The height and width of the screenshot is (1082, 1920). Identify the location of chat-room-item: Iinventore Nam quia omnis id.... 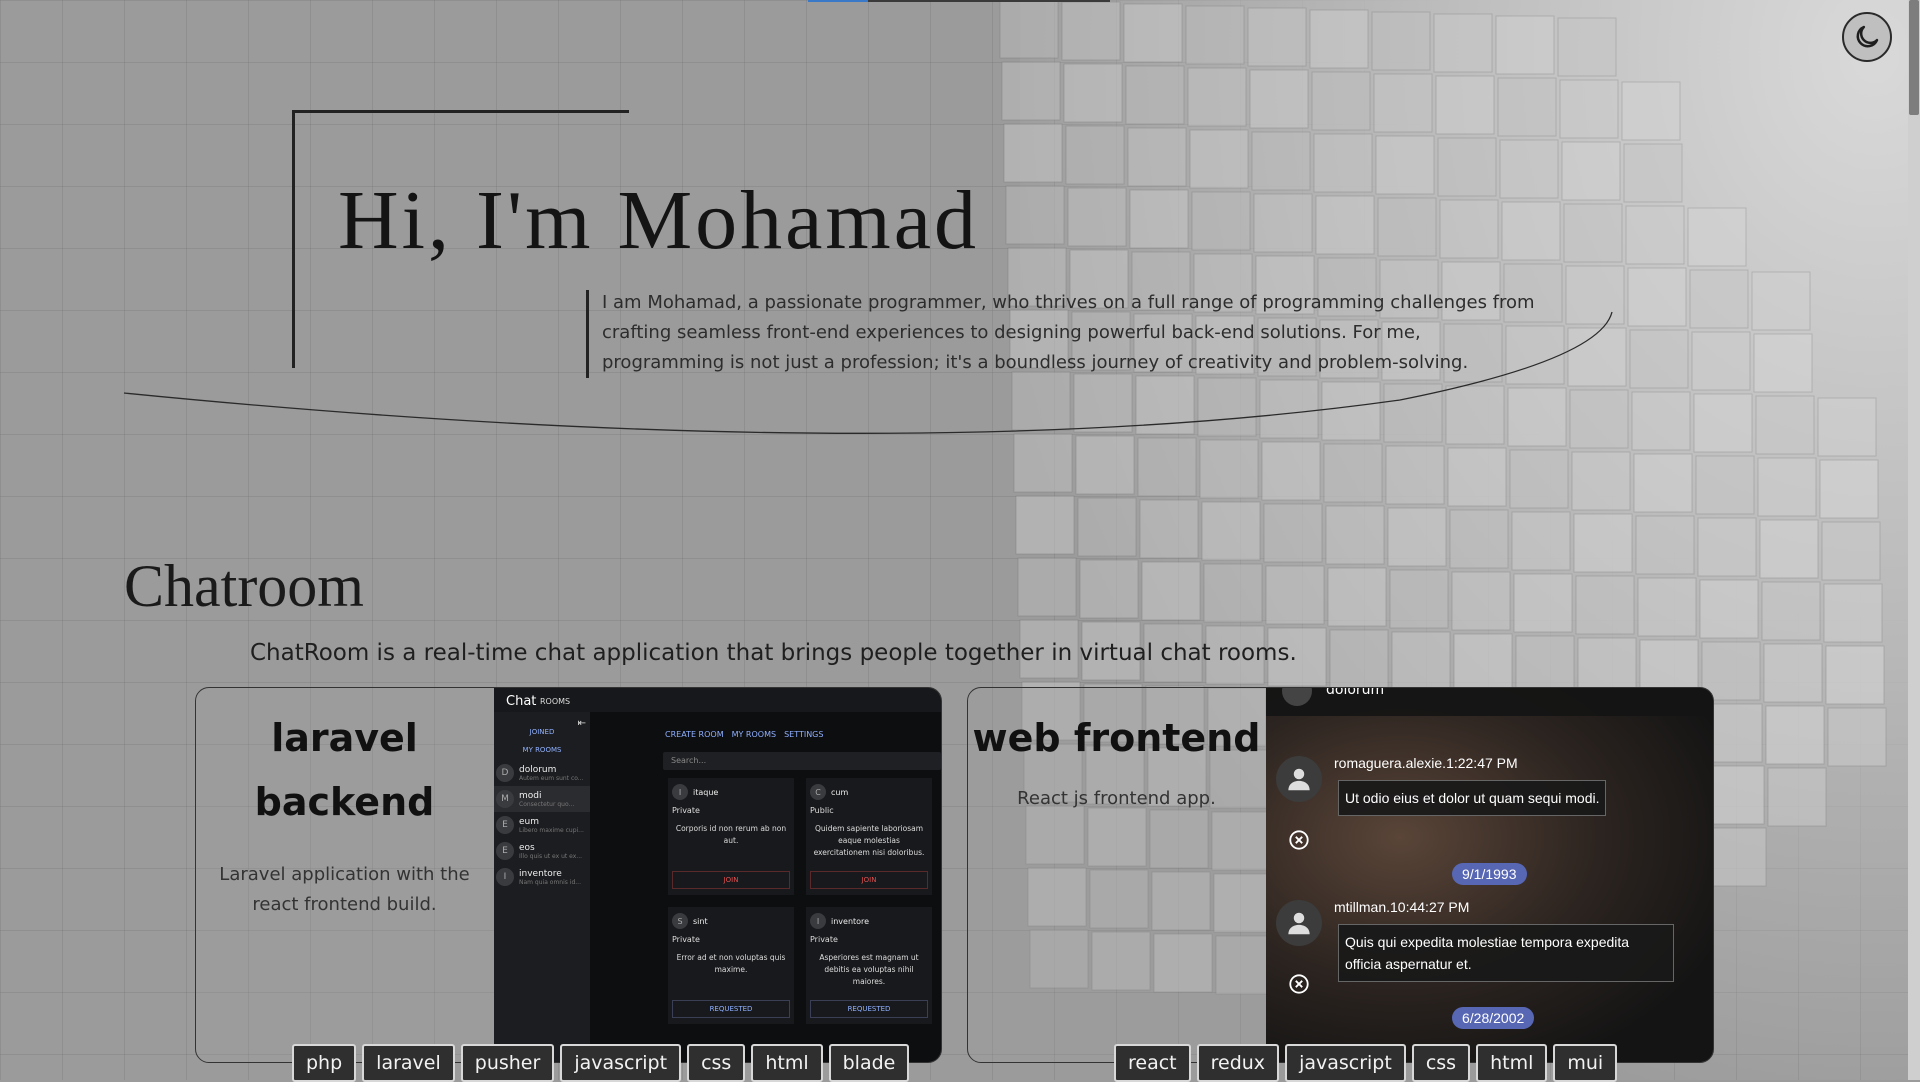
(542, 877).